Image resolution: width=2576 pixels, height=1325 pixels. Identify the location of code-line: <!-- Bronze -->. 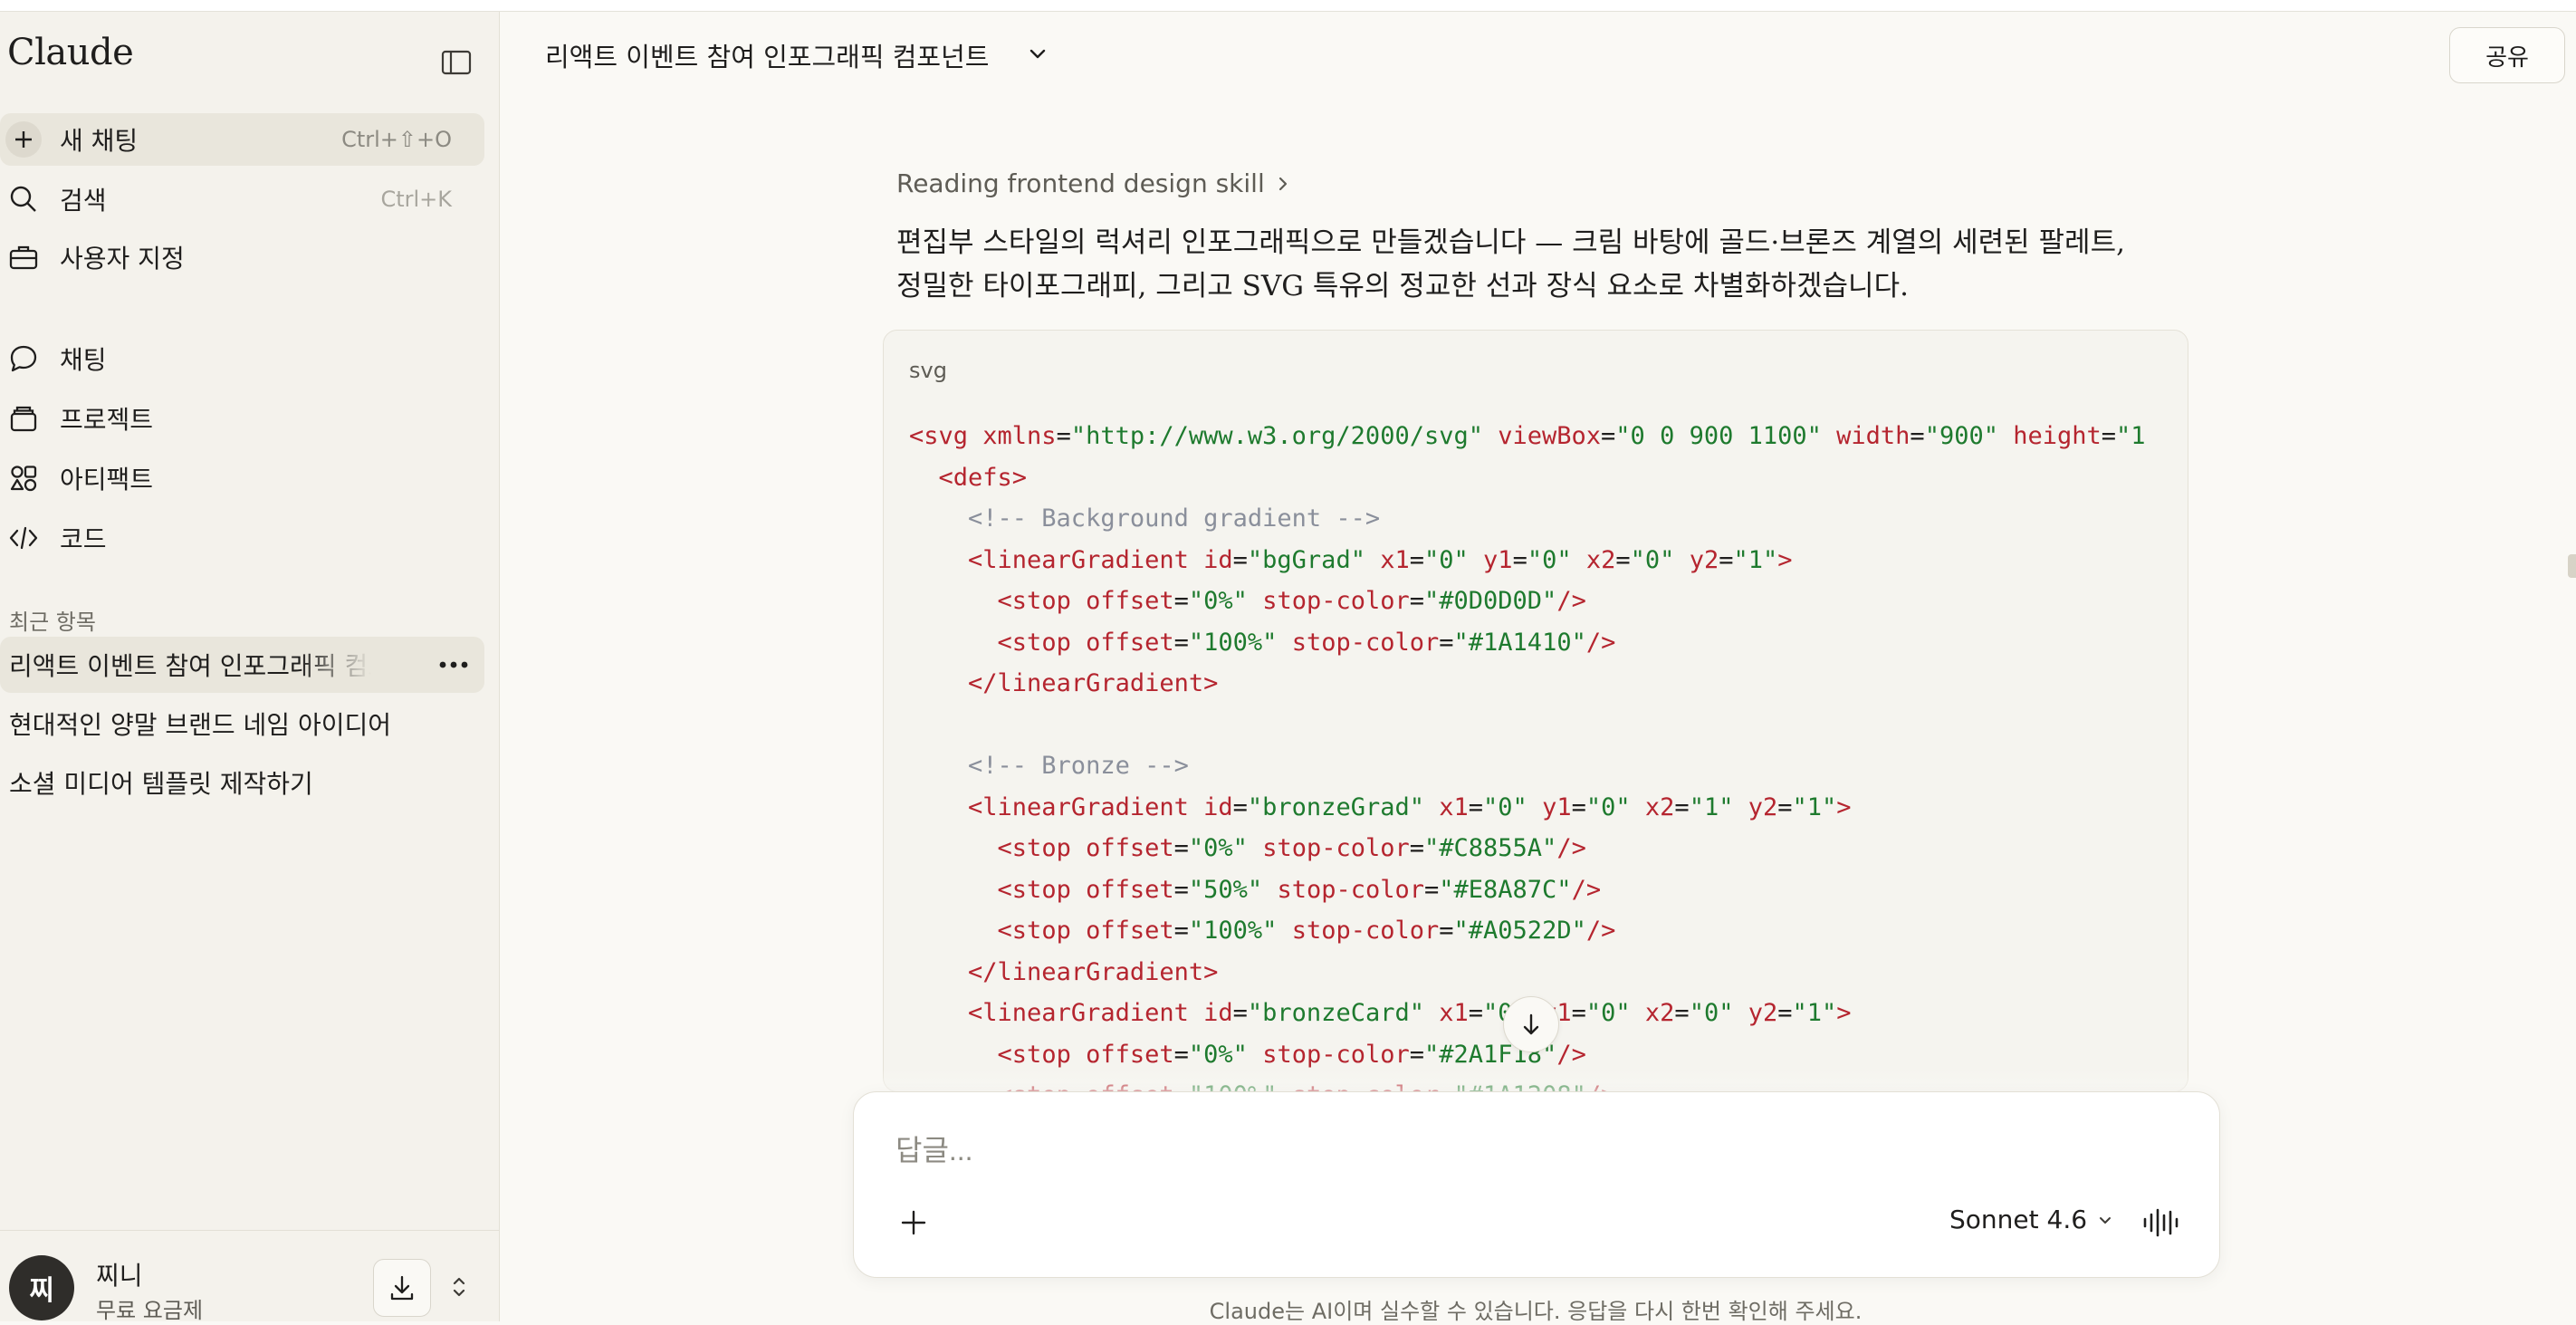
(1049, 766).